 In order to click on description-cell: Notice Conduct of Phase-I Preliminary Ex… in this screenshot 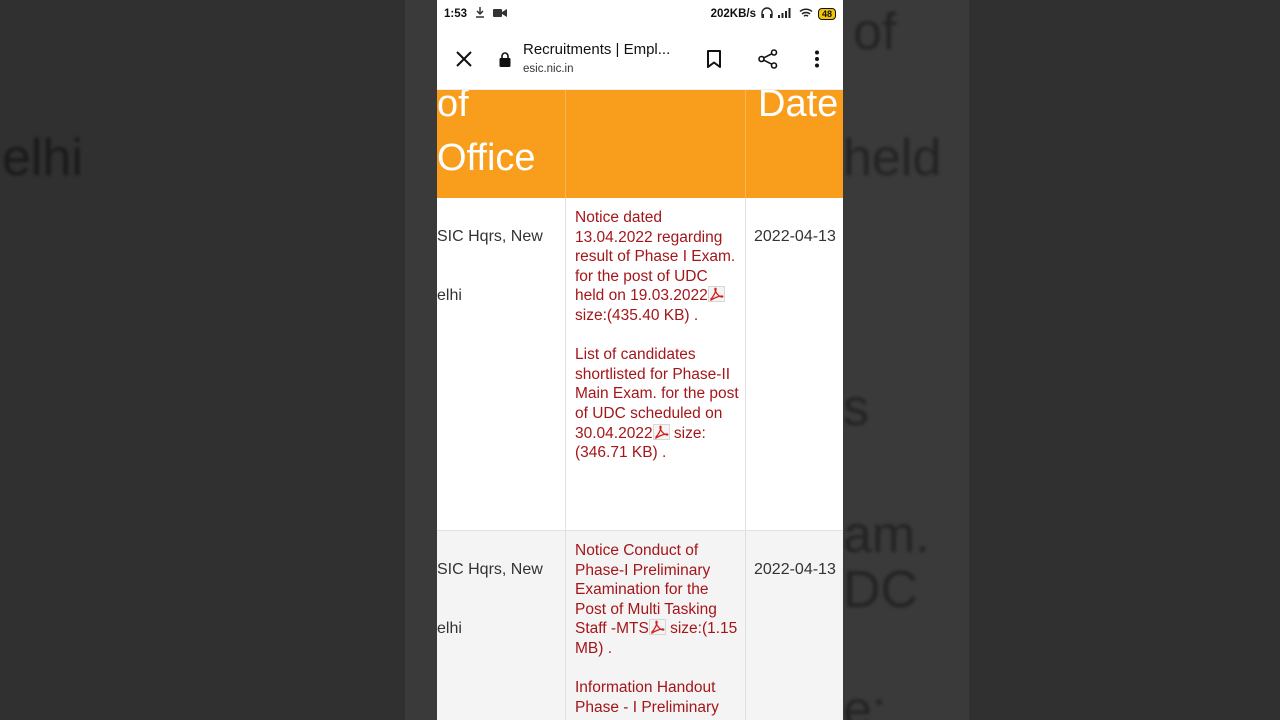, I will do `click(657, 629)`.